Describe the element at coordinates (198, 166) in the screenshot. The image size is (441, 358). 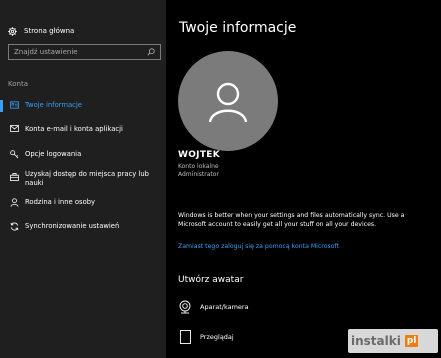
I see `account-type: Konto lokalne` at that location.